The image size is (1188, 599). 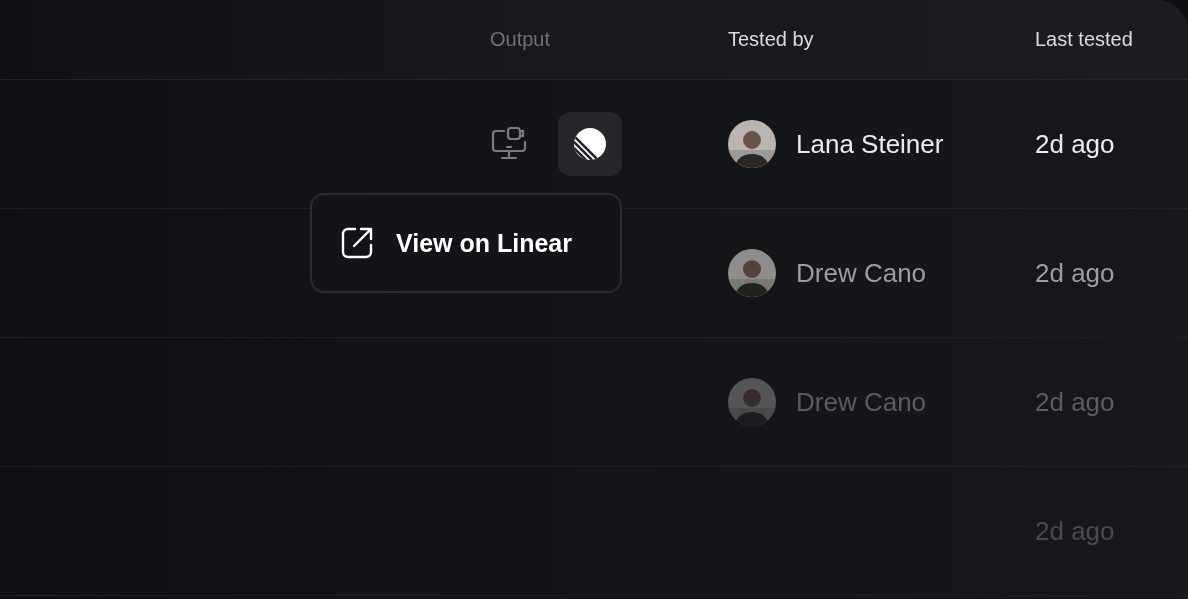 What do you see at coordinates (870, 144) in the screenshot?
I see `tester-name: Lana Steiner` at bounding box center [870, 144].